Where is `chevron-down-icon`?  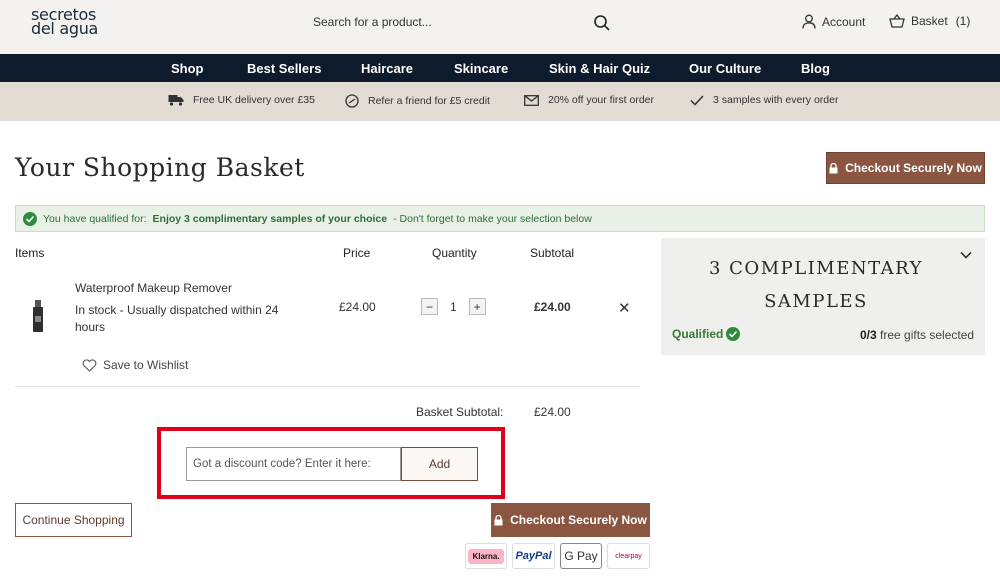
chevron-down-icon is located at coordinates (966, 255).